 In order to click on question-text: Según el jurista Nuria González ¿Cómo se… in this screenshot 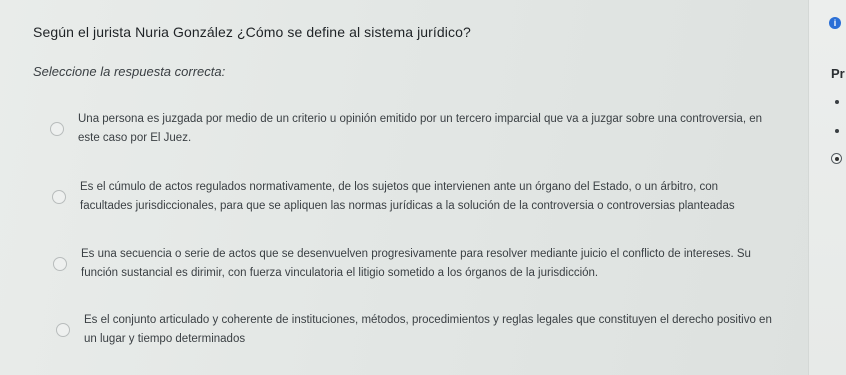, I will do `click(252, 32)`.